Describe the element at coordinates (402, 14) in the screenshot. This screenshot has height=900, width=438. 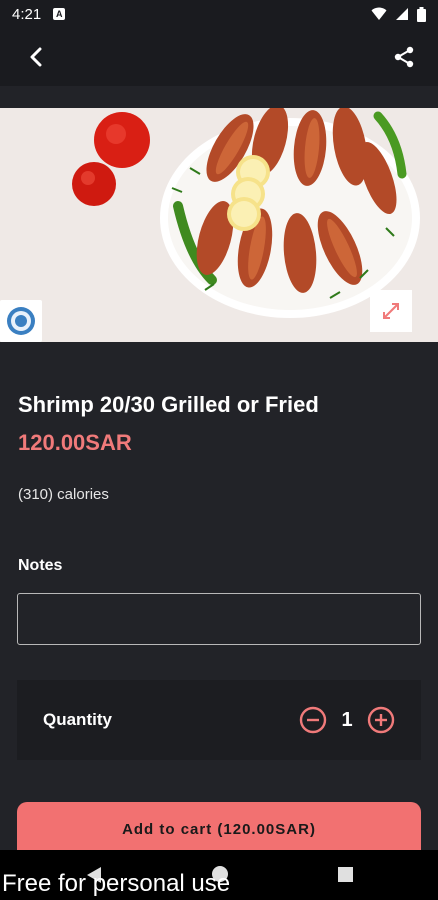
I see `signal-icon` at that location.